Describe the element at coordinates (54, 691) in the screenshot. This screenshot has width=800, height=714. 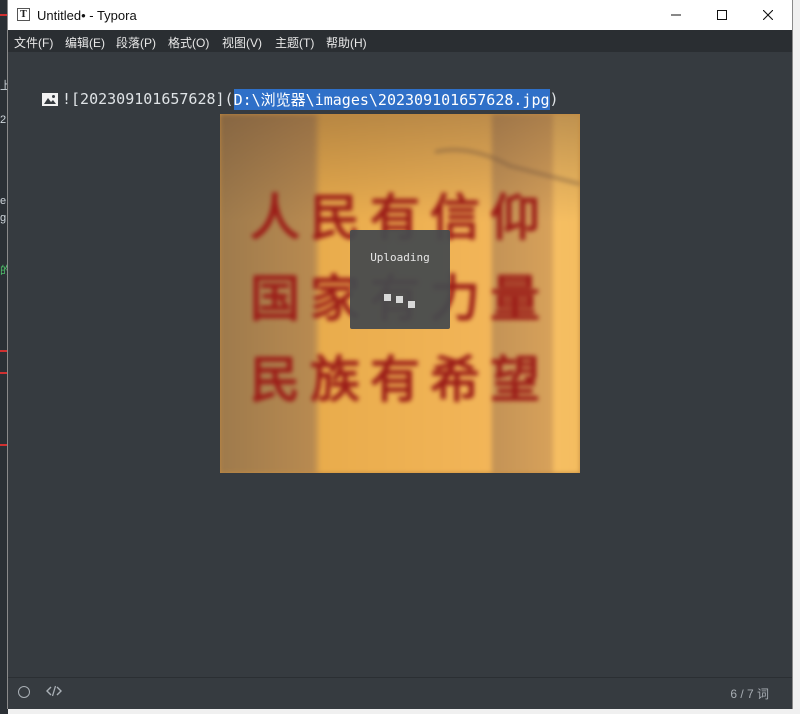
I see `source-code-mode-icon` at that location.